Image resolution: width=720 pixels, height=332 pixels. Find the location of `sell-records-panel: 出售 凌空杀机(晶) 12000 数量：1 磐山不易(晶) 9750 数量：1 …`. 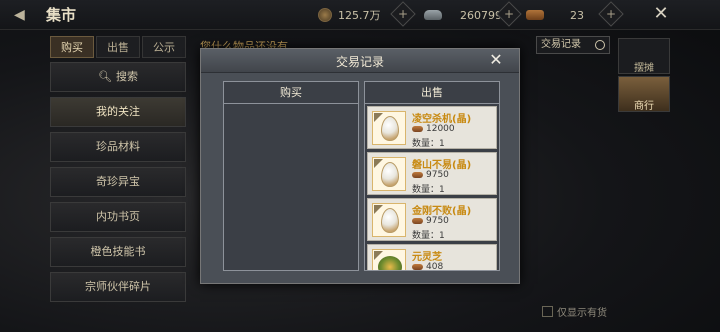

sell-records-panel: 出售 凌空杀机(晶) 12000 数量：1 磐山不易(晶) 9750 数量：1 … is located at coordinates (432, 176).